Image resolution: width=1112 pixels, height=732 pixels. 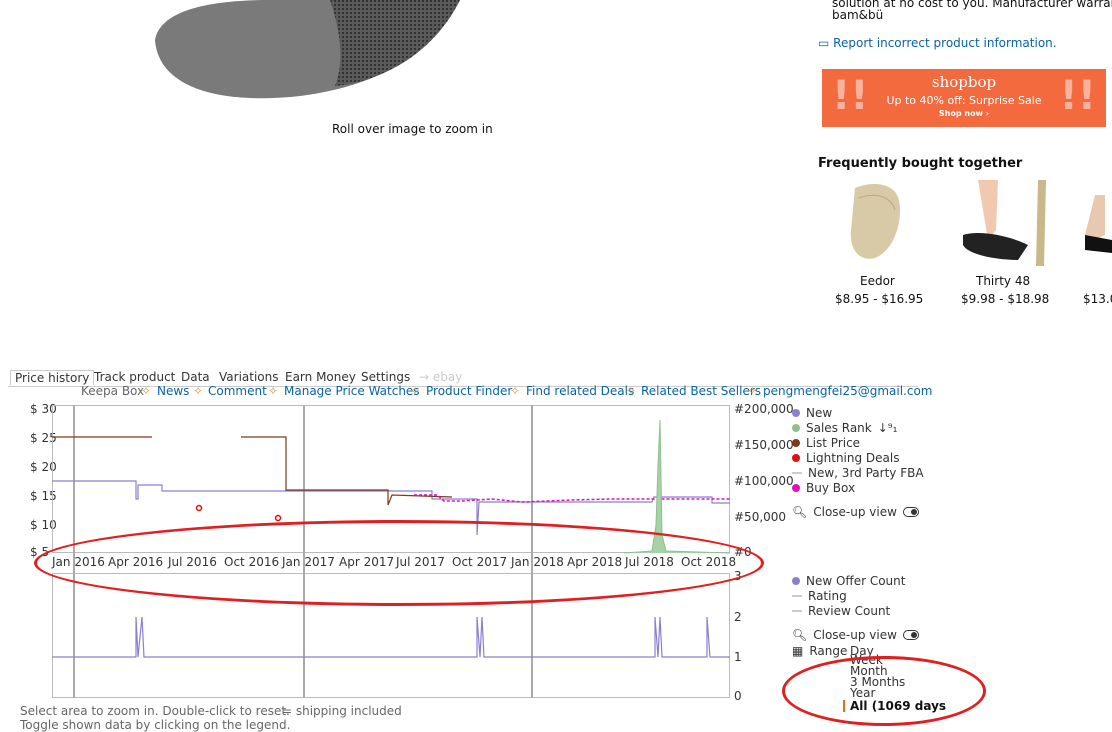 What do you see at coordinates (846, 458) in the screenshot?
I see `legend-lightning-deals: Lightning Deals` at bounding box center [846, 458].